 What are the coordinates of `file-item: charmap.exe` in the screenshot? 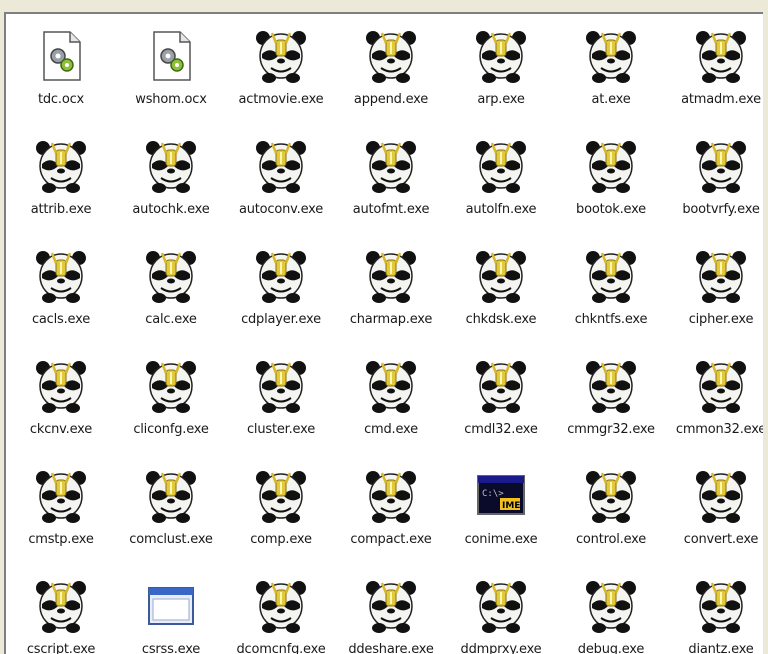 It's located at (391, 299).